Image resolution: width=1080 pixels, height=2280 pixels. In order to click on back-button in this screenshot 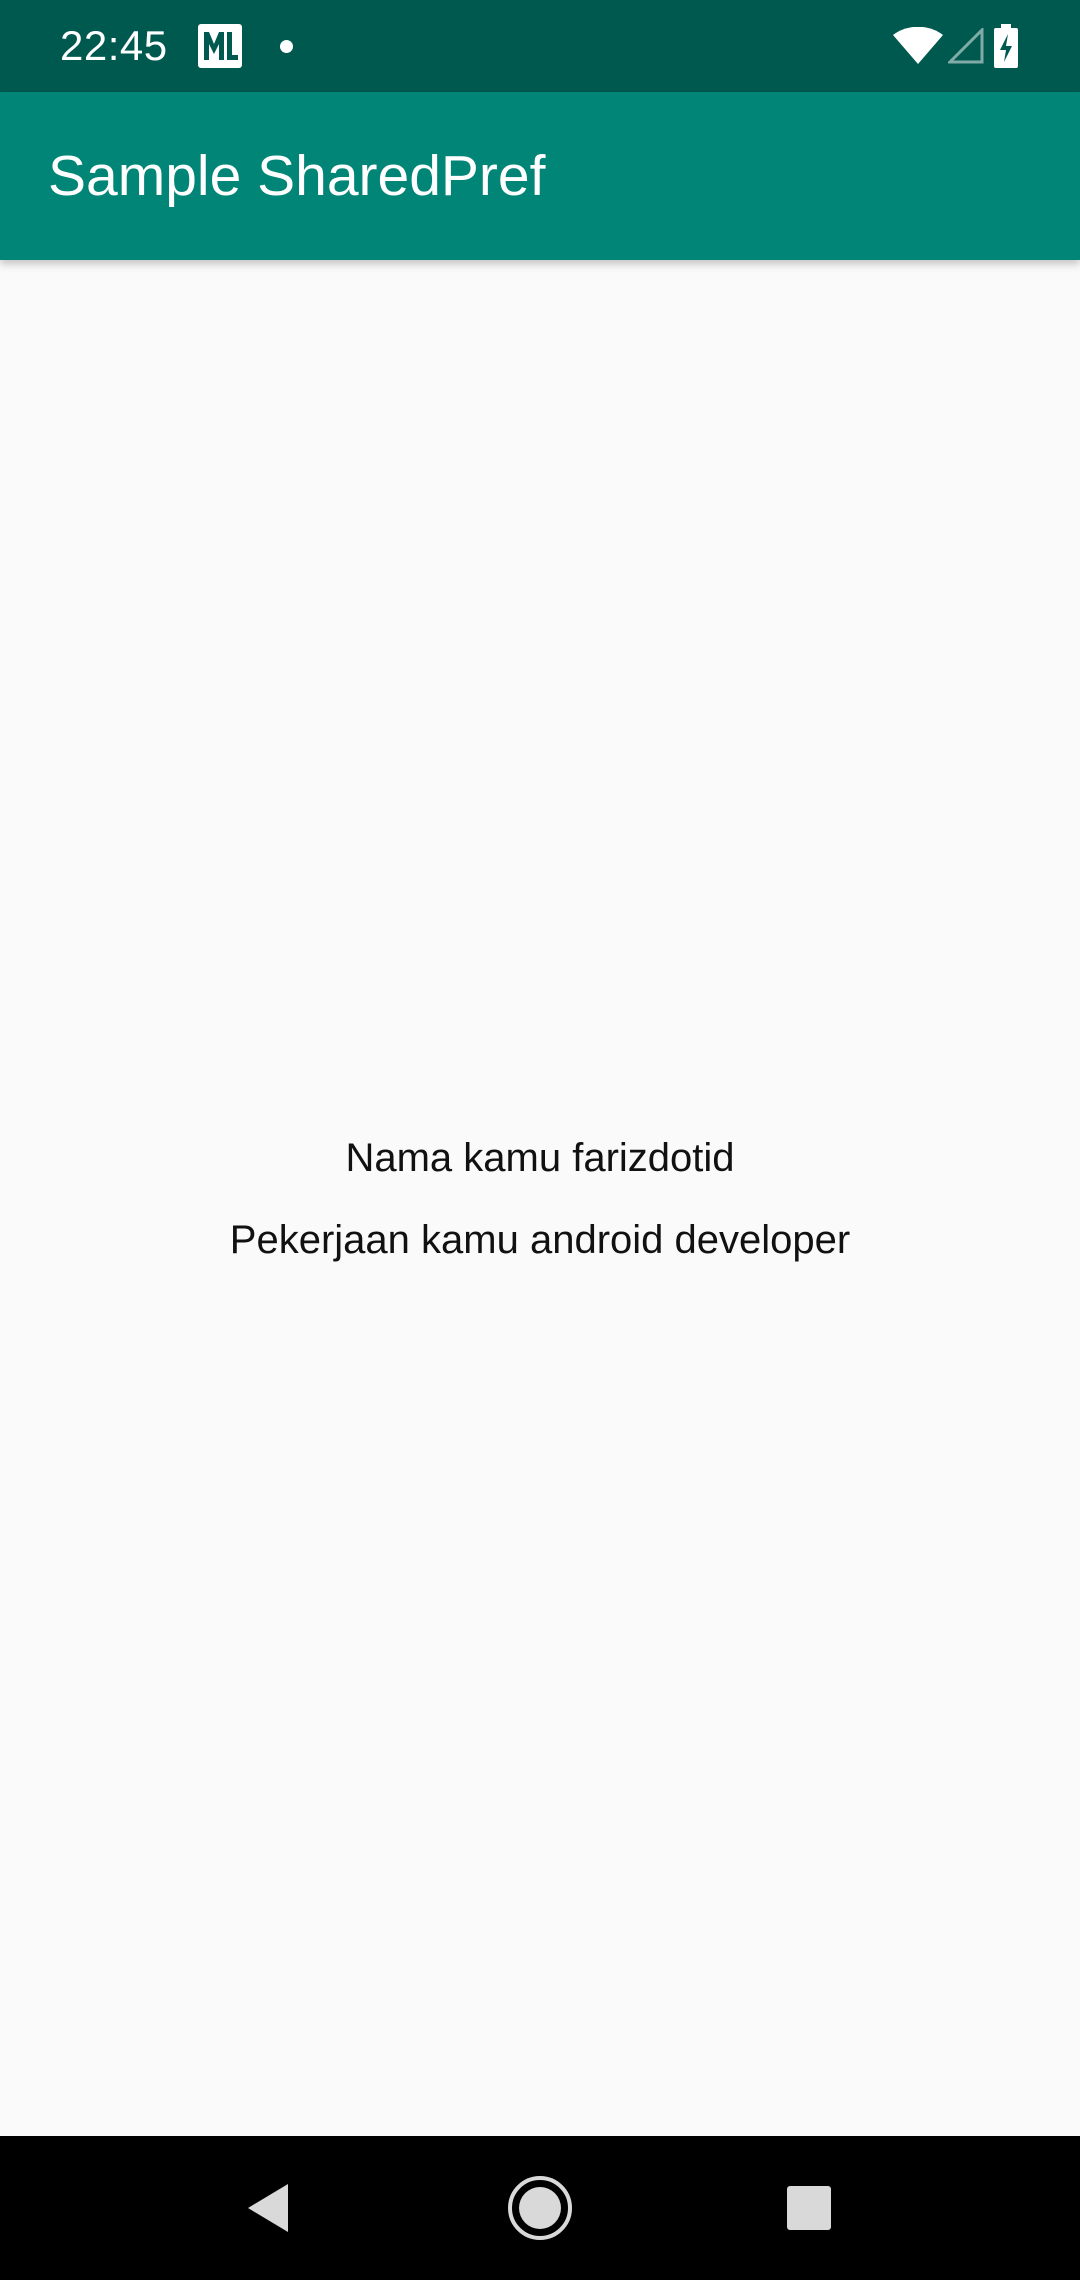, I will do `click(268, 2208)`.